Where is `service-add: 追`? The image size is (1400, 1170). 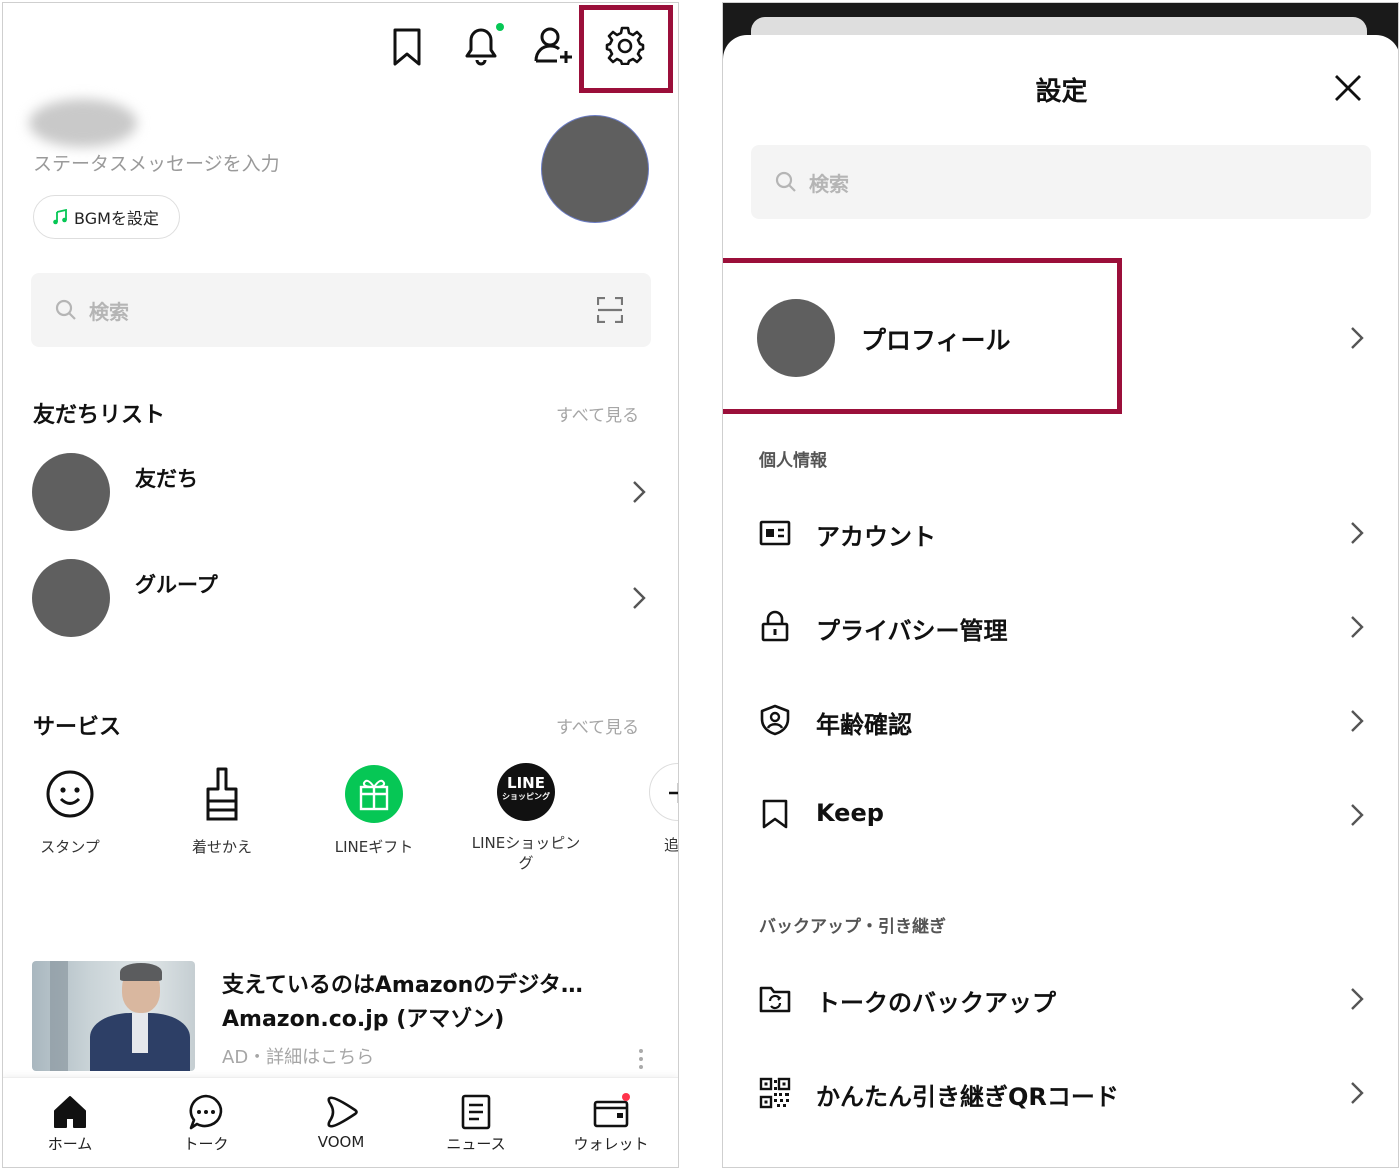
service-add: 追 is located at coordinates (659, 809).